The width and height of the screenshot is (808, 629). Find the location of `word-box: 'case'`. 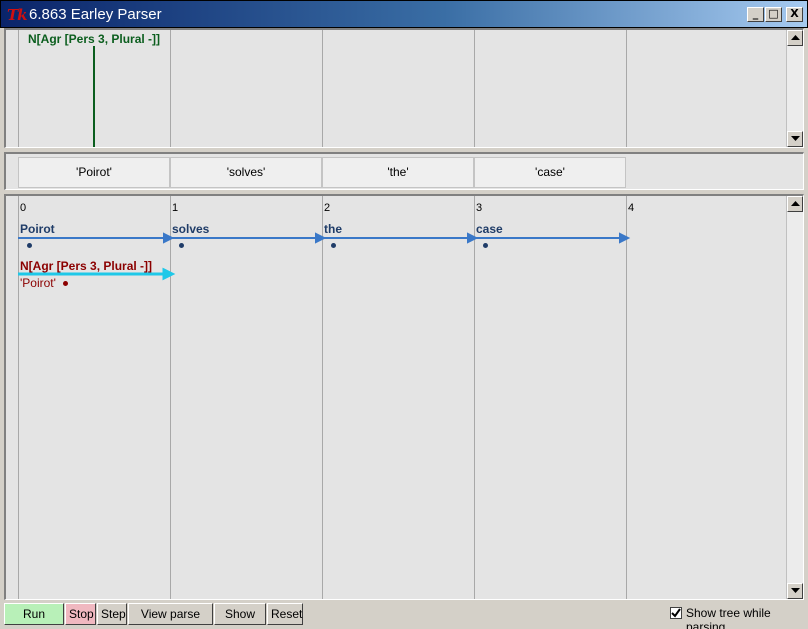

word-box: 'case' is located at coordinates (550, 172).